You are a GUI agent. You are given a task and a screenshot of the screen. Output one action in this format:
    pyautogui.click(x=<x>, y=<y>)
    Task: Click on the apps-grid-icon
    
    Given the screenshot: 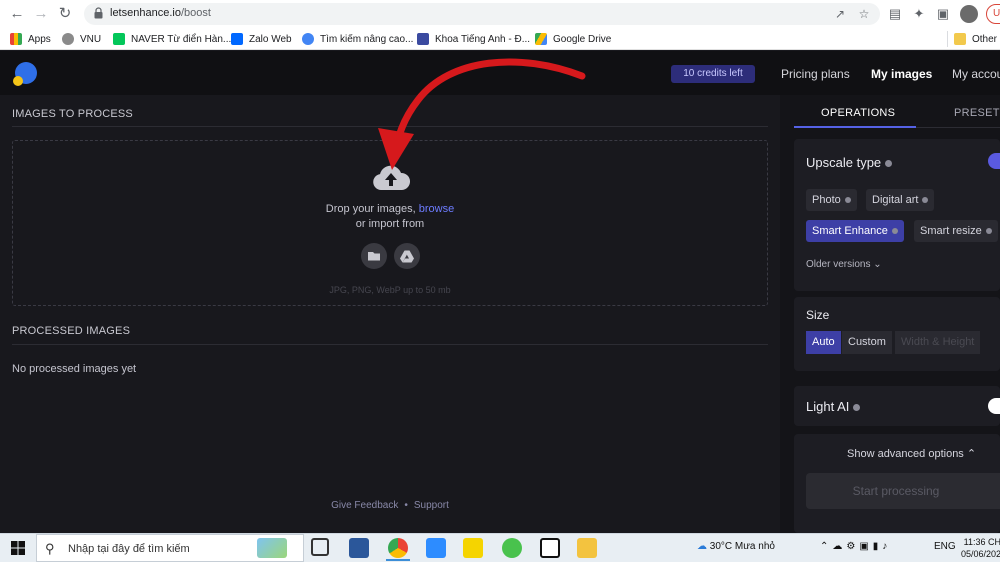 What is the action you would take?
    pyautogui.click(x=16, y=39)
    